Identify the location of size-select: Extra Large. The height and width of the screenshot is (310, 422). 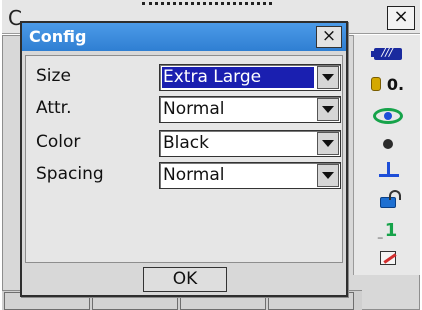
(250, 77).